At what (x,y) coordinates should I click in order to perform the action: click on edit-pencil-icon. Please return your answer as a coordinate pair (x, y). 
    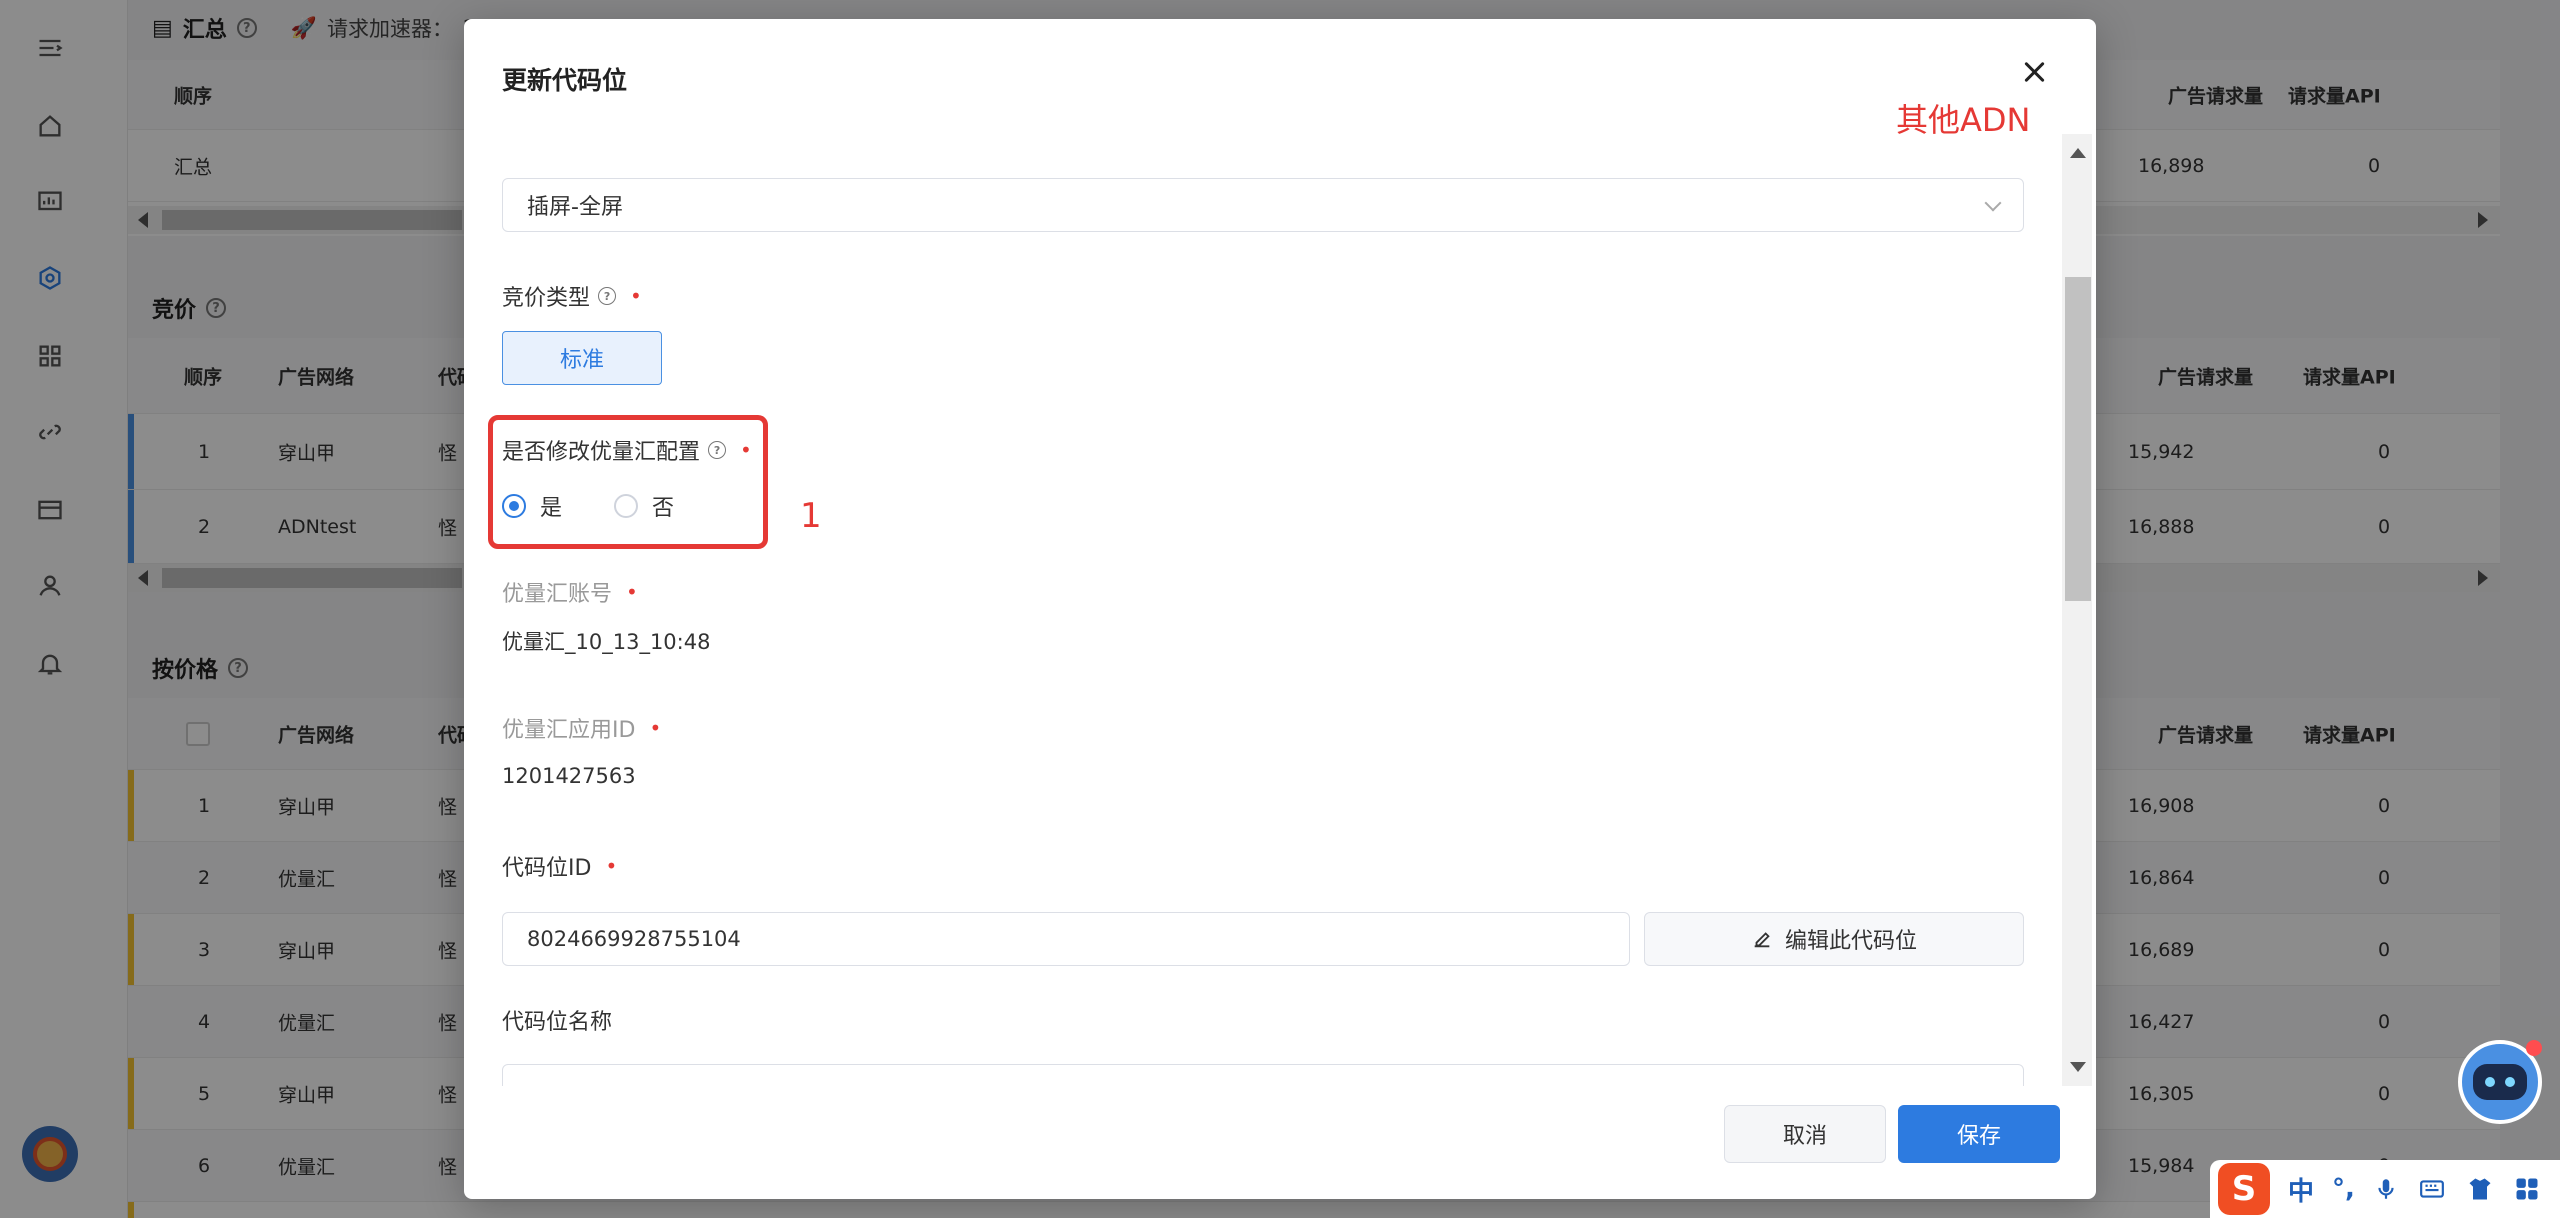
    Looking at the image, I should click on (1762, 940).